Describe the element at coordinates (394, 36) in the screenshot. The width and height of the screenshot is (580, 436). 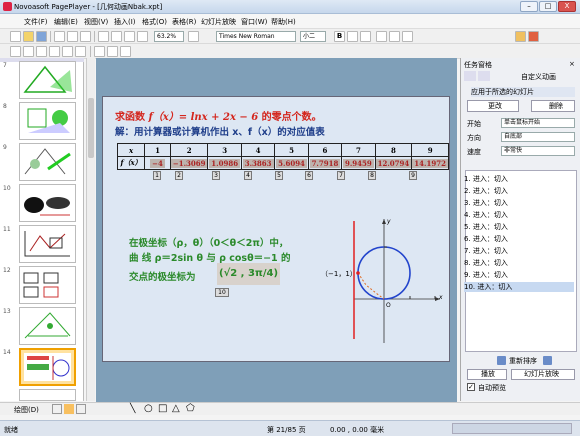
I see `align-center-icon` at that location.